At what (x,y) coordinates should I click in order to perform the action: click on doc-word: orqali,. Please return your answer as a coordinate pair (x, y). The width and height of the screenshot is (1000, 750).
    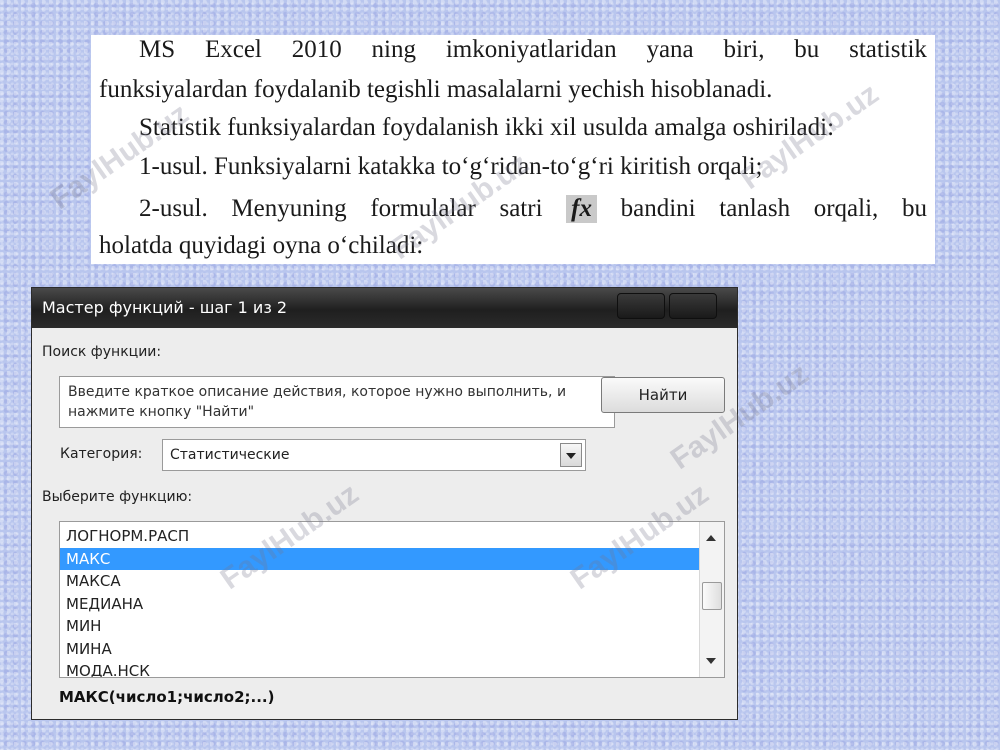
    Looking at the image, I should click on (846, 208).